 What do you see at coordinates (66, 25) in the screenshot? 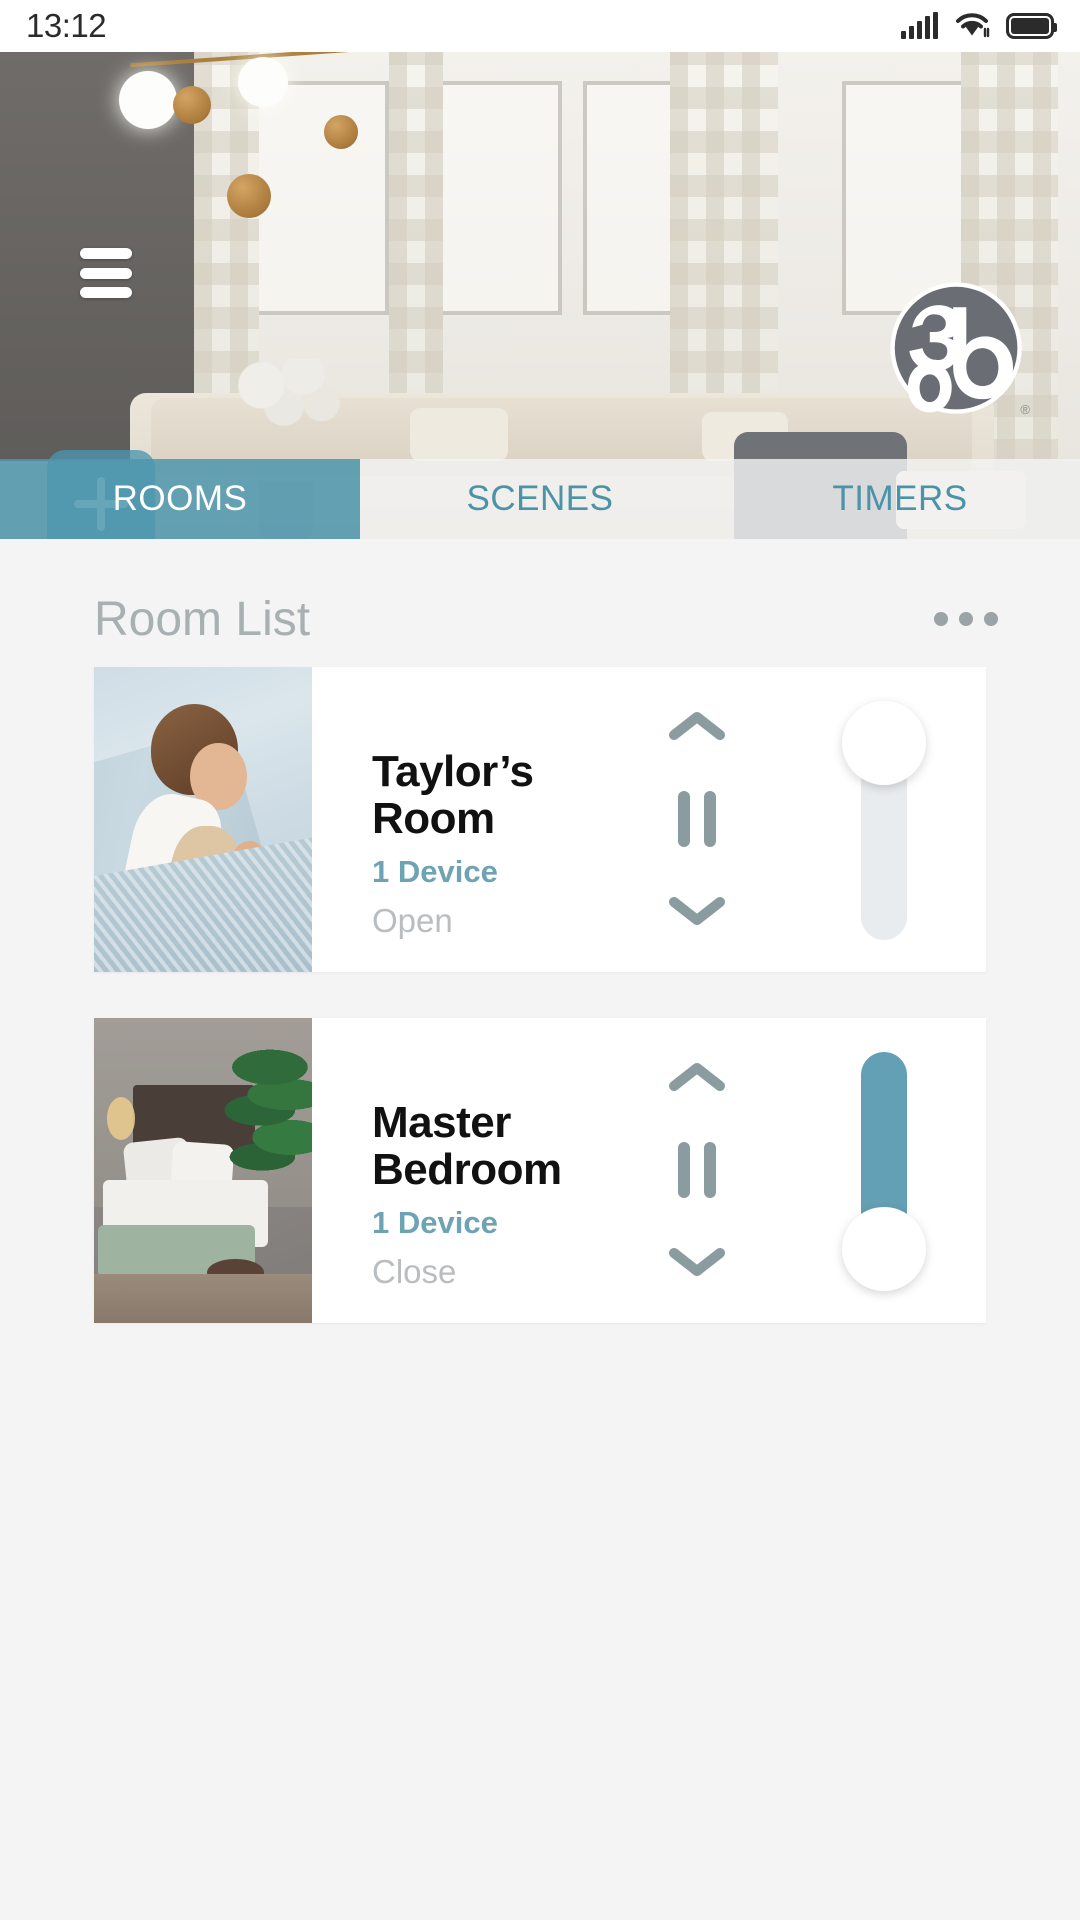
I see `status-bar-time: 13:12` at bounding box center [66, 25].